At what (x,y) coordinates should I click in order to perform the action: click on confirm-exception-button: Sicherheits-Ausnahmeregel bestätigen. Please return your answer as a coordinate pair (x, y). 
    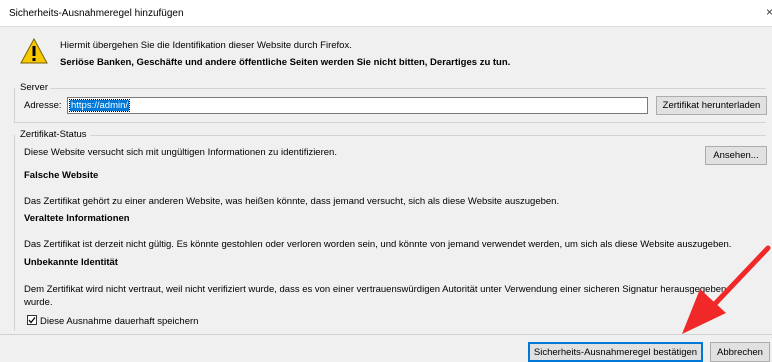
    Looking at the image, I should click on (615, 352).